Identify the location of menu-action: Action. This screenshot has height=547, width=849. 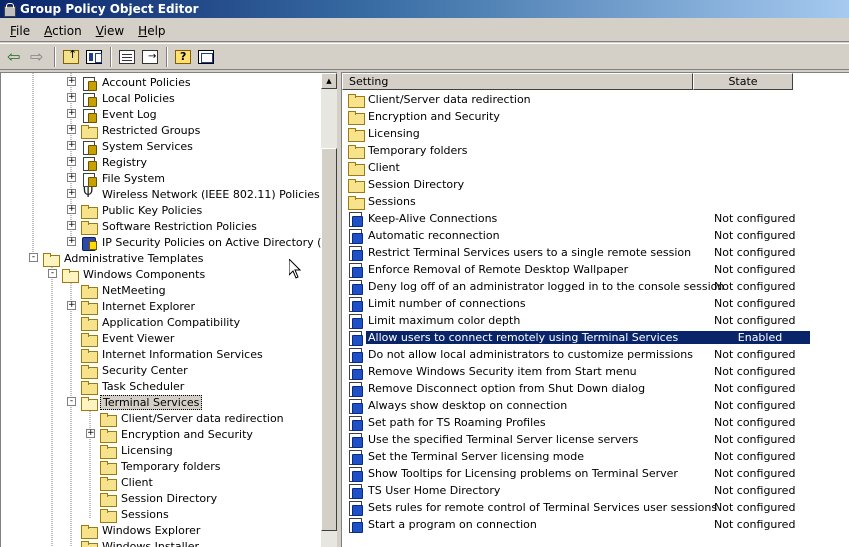
(63, 31).